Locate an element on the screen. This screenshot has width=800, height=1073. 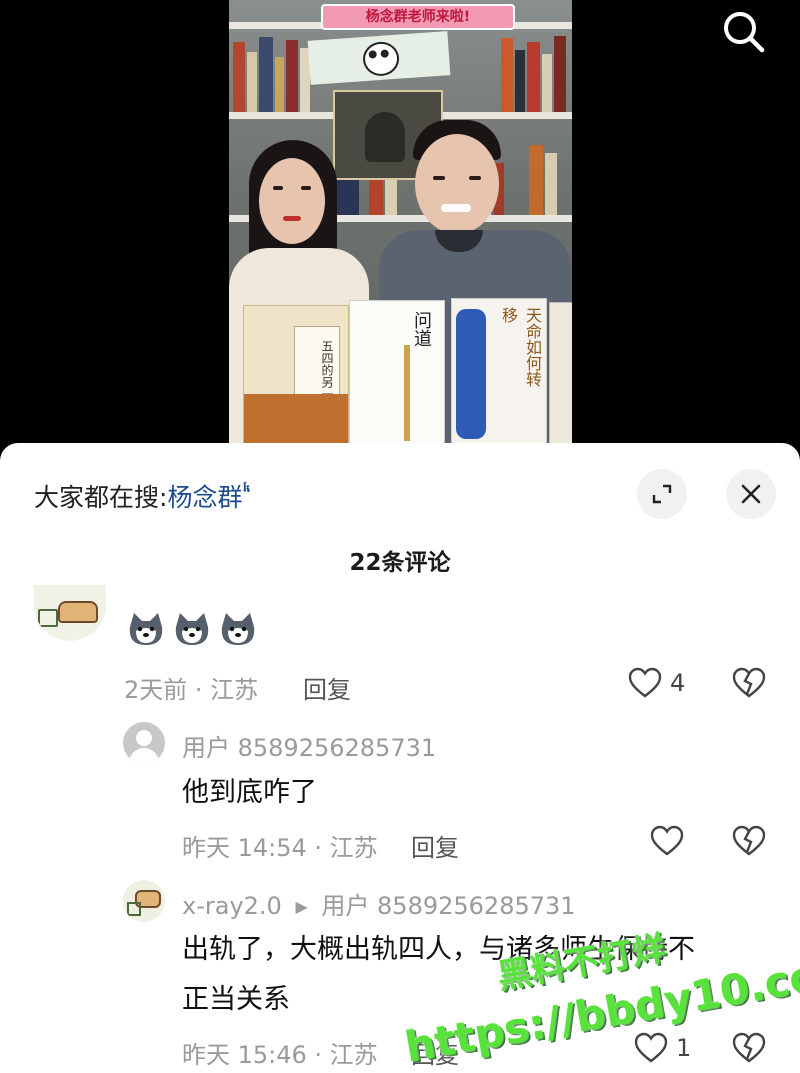
comment-time-location: 2天前 · 江苏 is located at coordinates (191, 690).